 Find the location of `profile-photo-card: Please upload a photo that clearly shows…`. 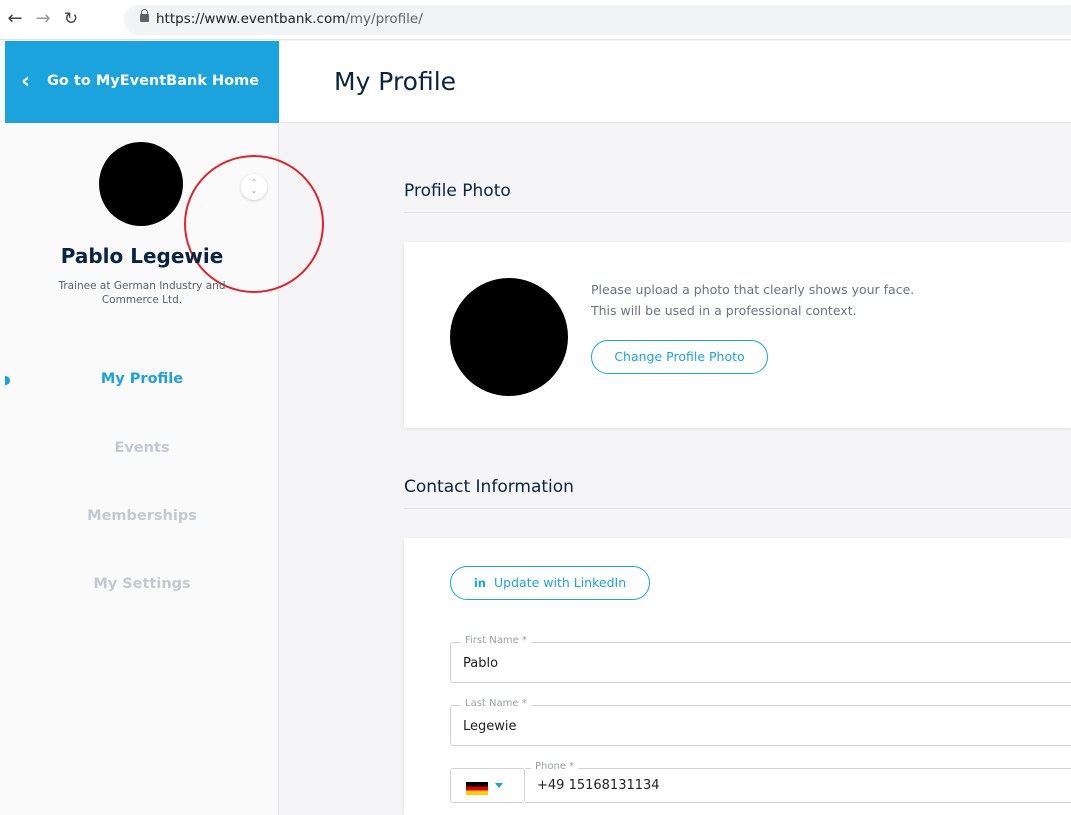

profile-photo-card: Please upload a photo that clearly shows… is located at coordinates (737, 335).